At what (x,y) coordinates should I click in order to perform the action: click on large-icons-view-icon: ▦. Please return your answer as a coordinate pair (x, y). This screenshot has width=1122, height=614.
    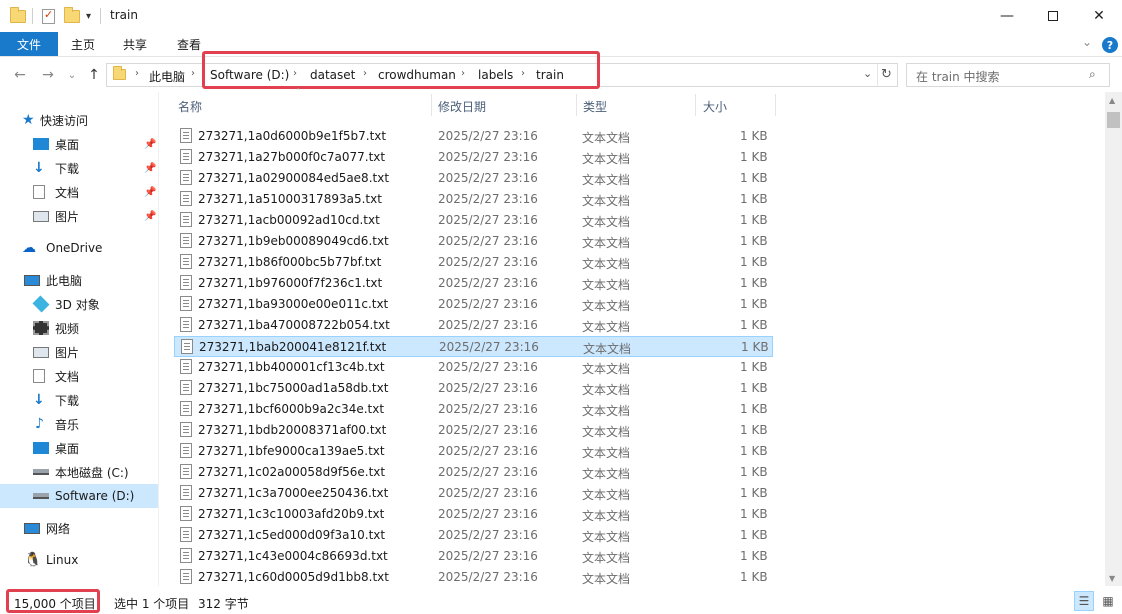
    Looking at the image, I should click on (1108, 601).